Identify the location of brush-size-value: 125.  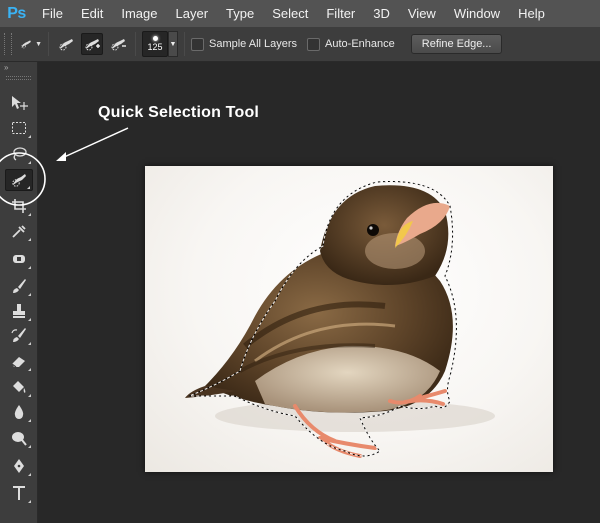
(155, 47).